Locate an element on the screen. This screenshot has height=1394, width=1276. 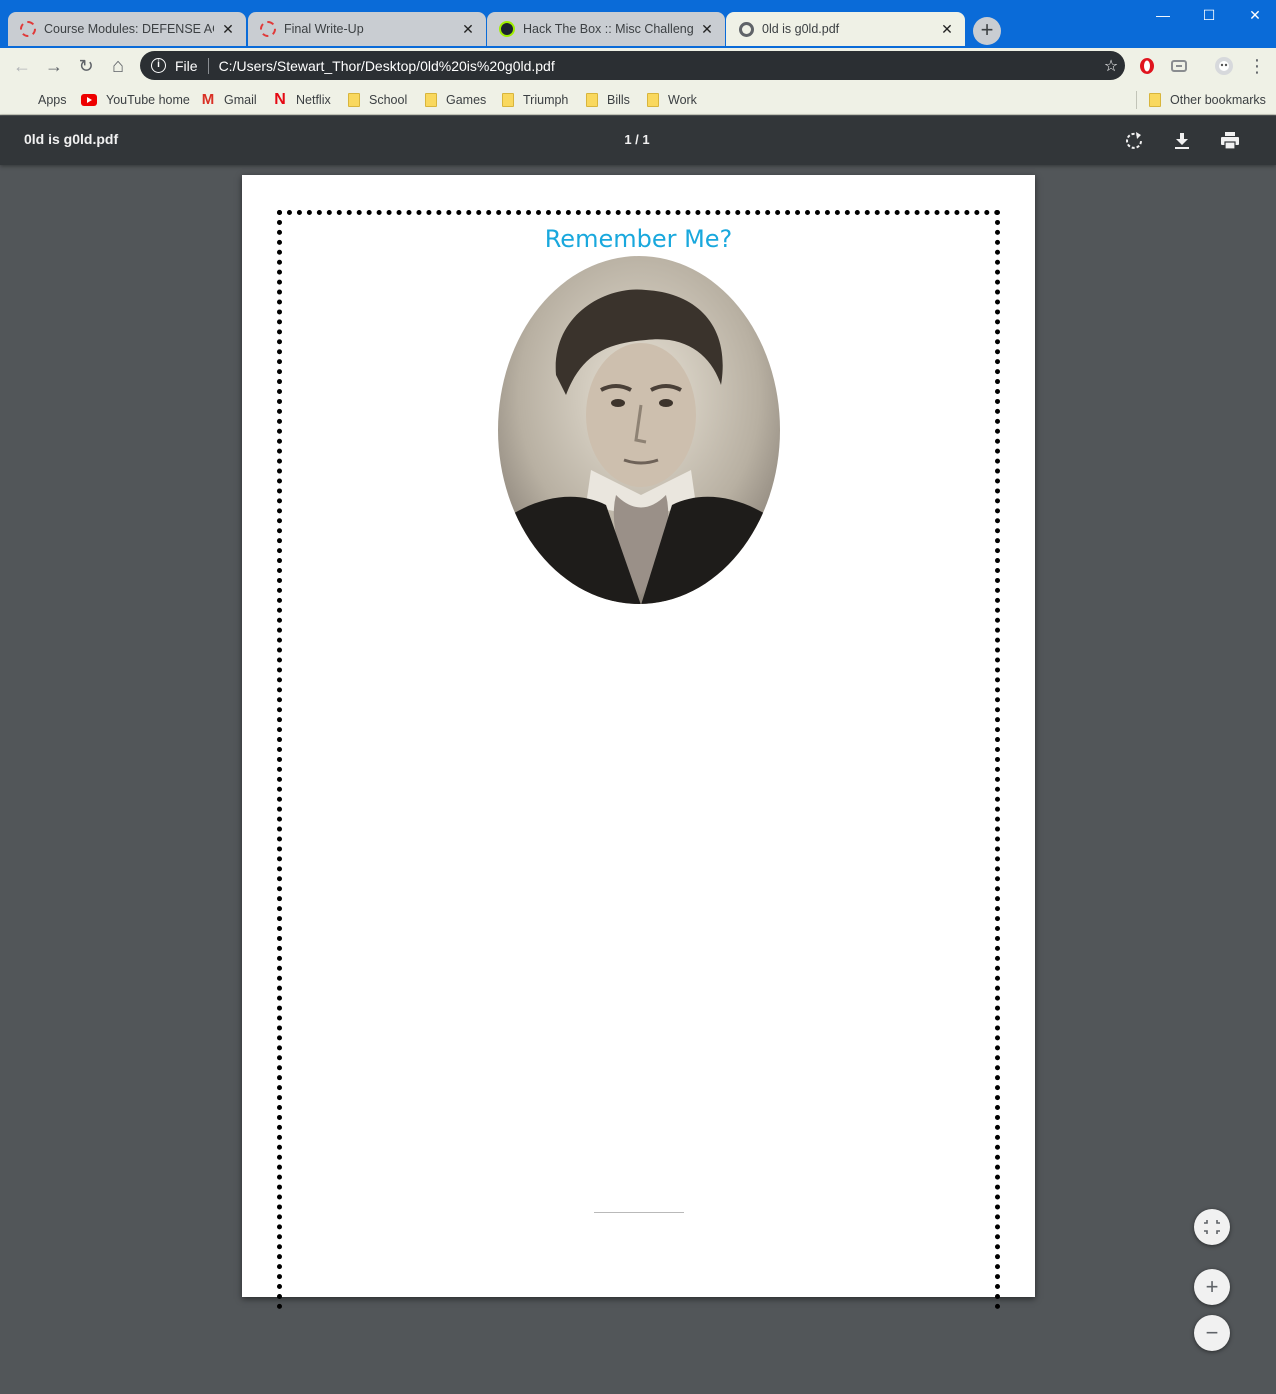
page-indicator: 1 / 1 is located at coordinates (637, 139).